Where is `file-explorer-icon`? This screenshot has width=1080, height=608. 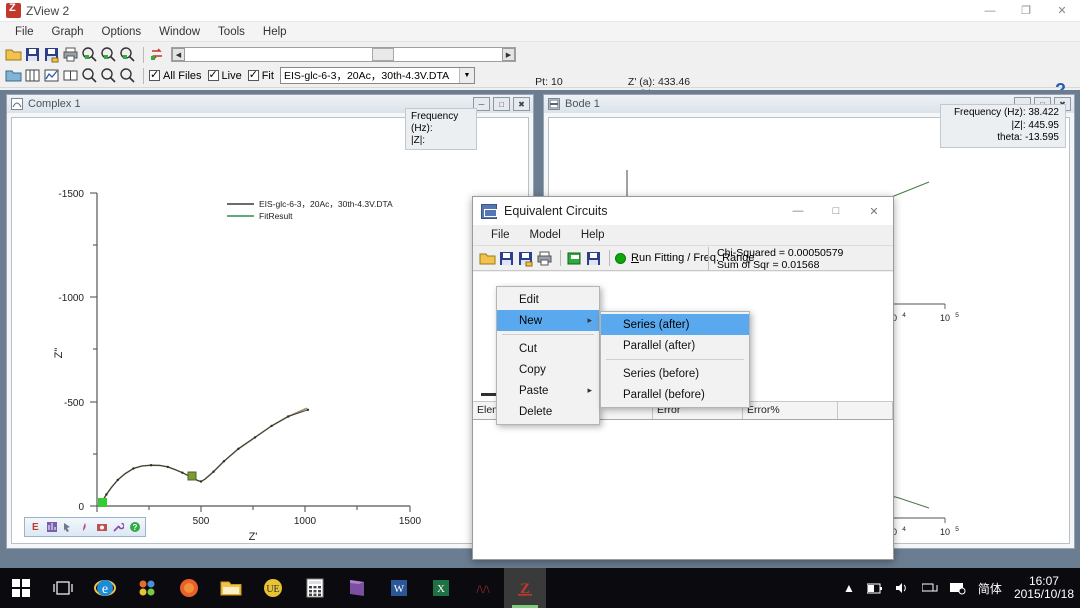
file-explorer-icon is located at coordinates (231, 588).